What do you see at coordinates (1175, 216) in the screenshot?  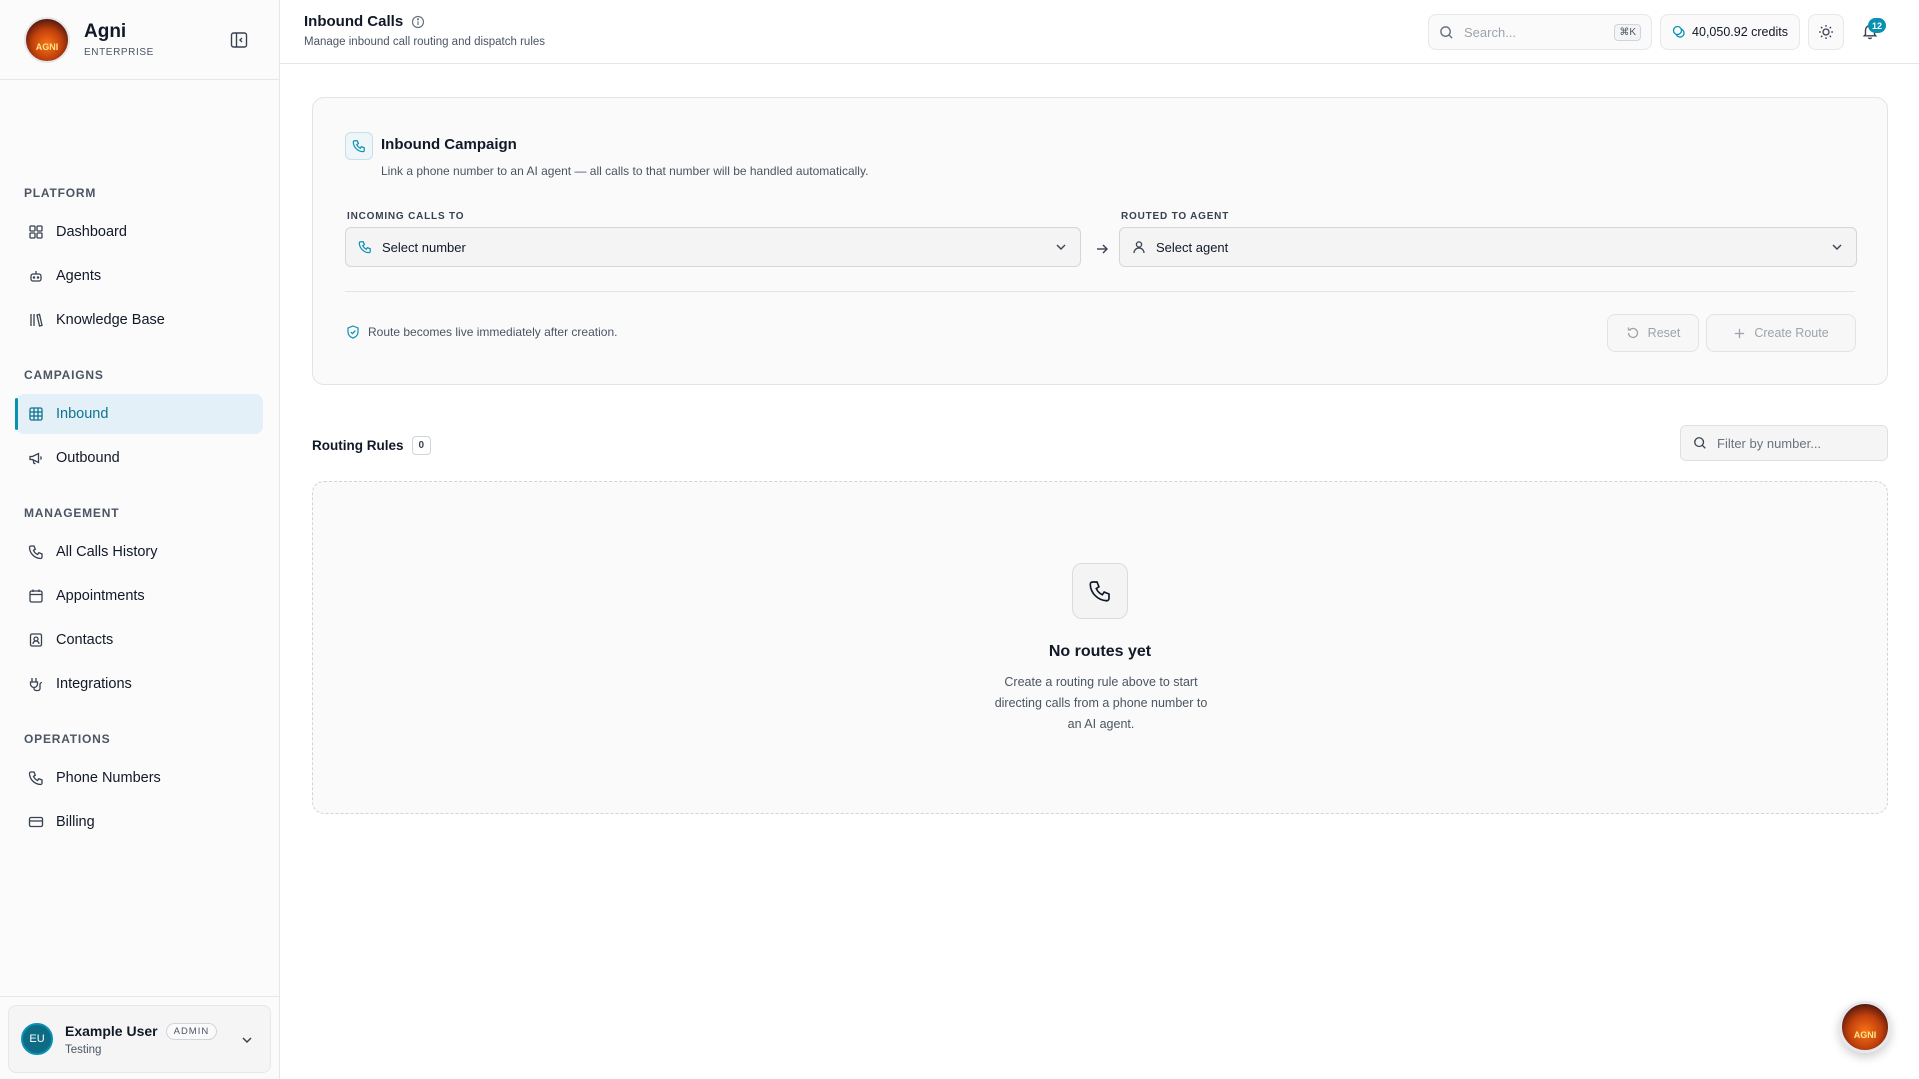 I see `routed-to-agent-label: ROUTED TO AGENT` at bounding box center [1175, 216].